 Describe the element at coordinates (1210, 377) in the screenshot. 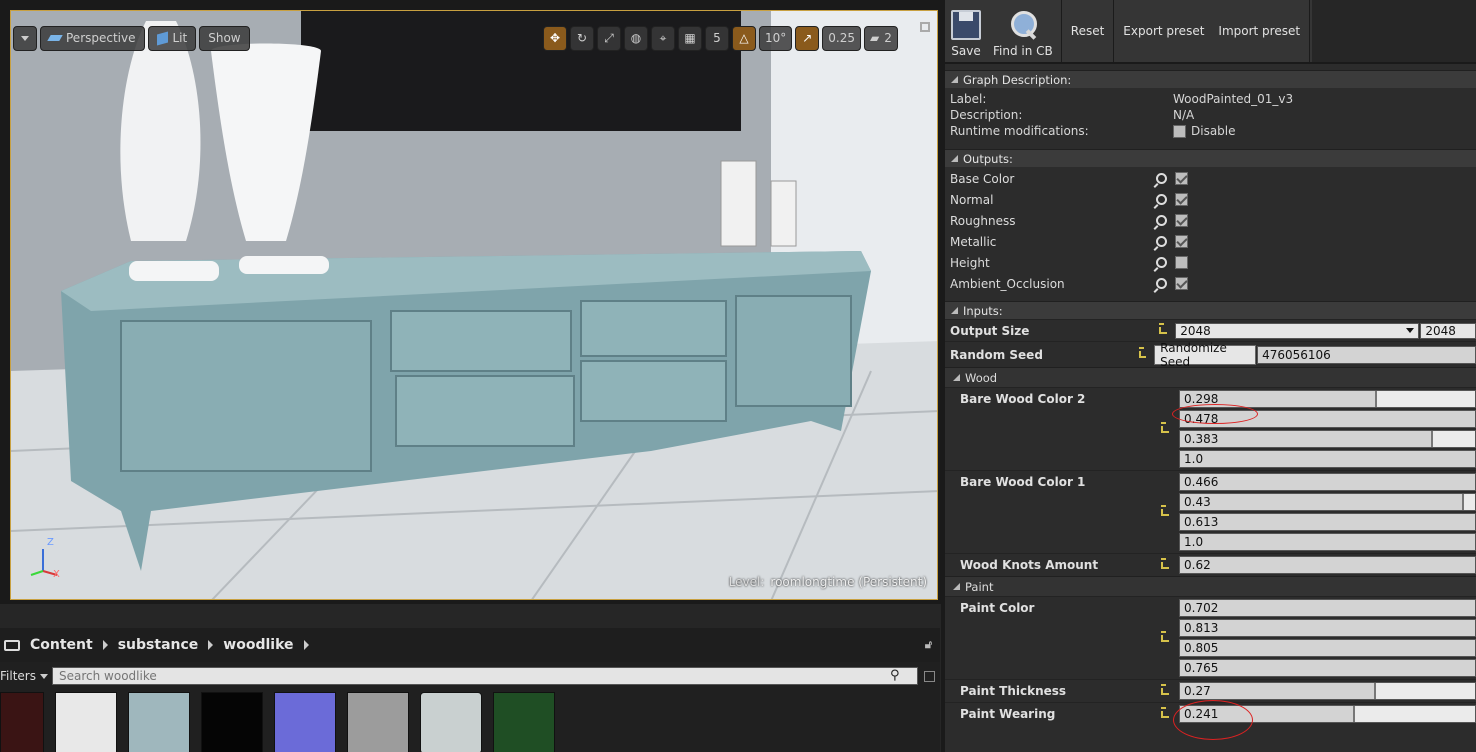

I see `wood-group-header: Wood` at that location.